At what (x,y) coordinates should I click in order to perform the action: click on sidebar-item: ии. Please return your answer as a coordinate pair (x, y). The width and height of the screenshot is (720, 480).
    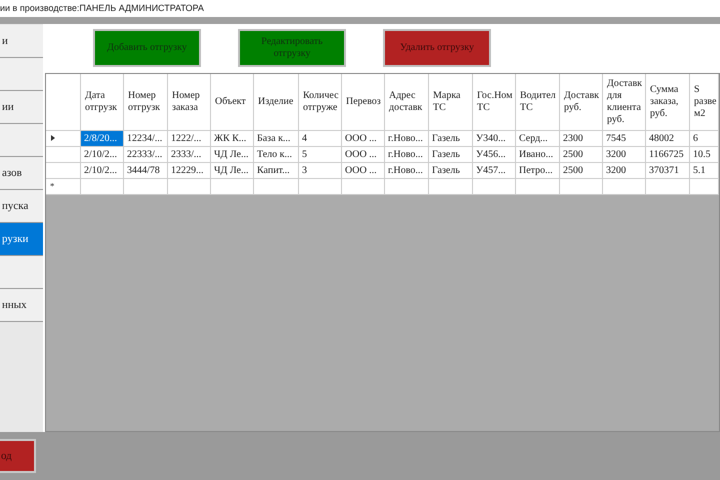
    Looking at the image, I should click on (21, 107).